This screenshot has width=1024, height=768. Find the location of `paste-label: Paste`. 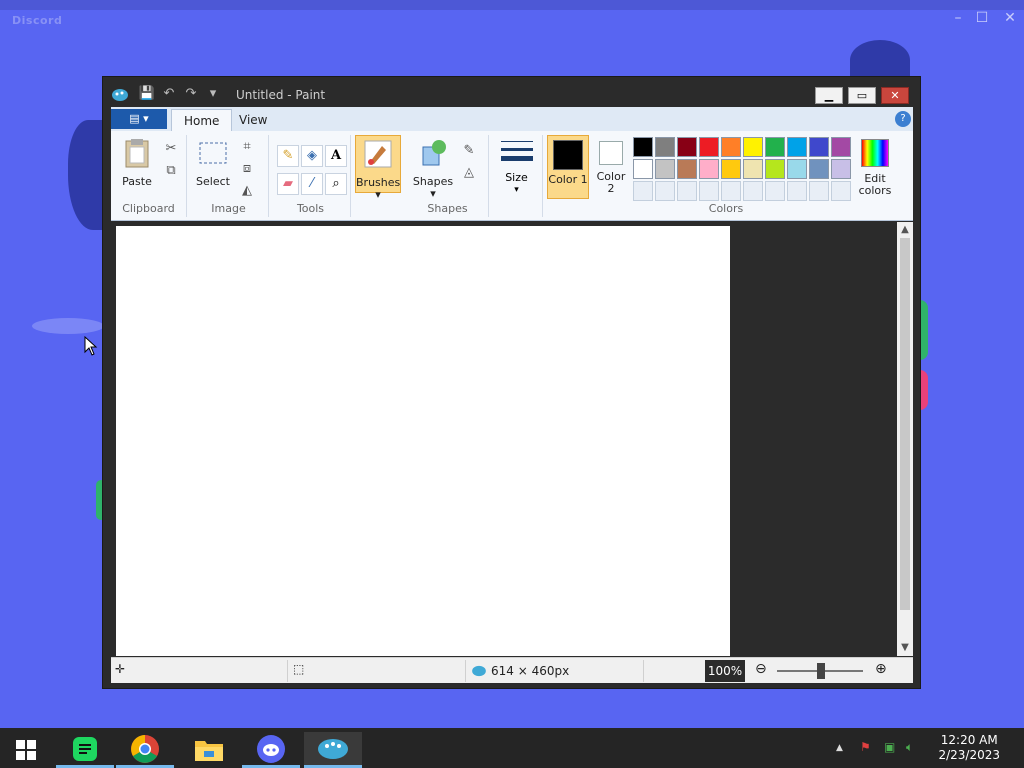

paste-label: Paste is located at coordinates (137, 181).